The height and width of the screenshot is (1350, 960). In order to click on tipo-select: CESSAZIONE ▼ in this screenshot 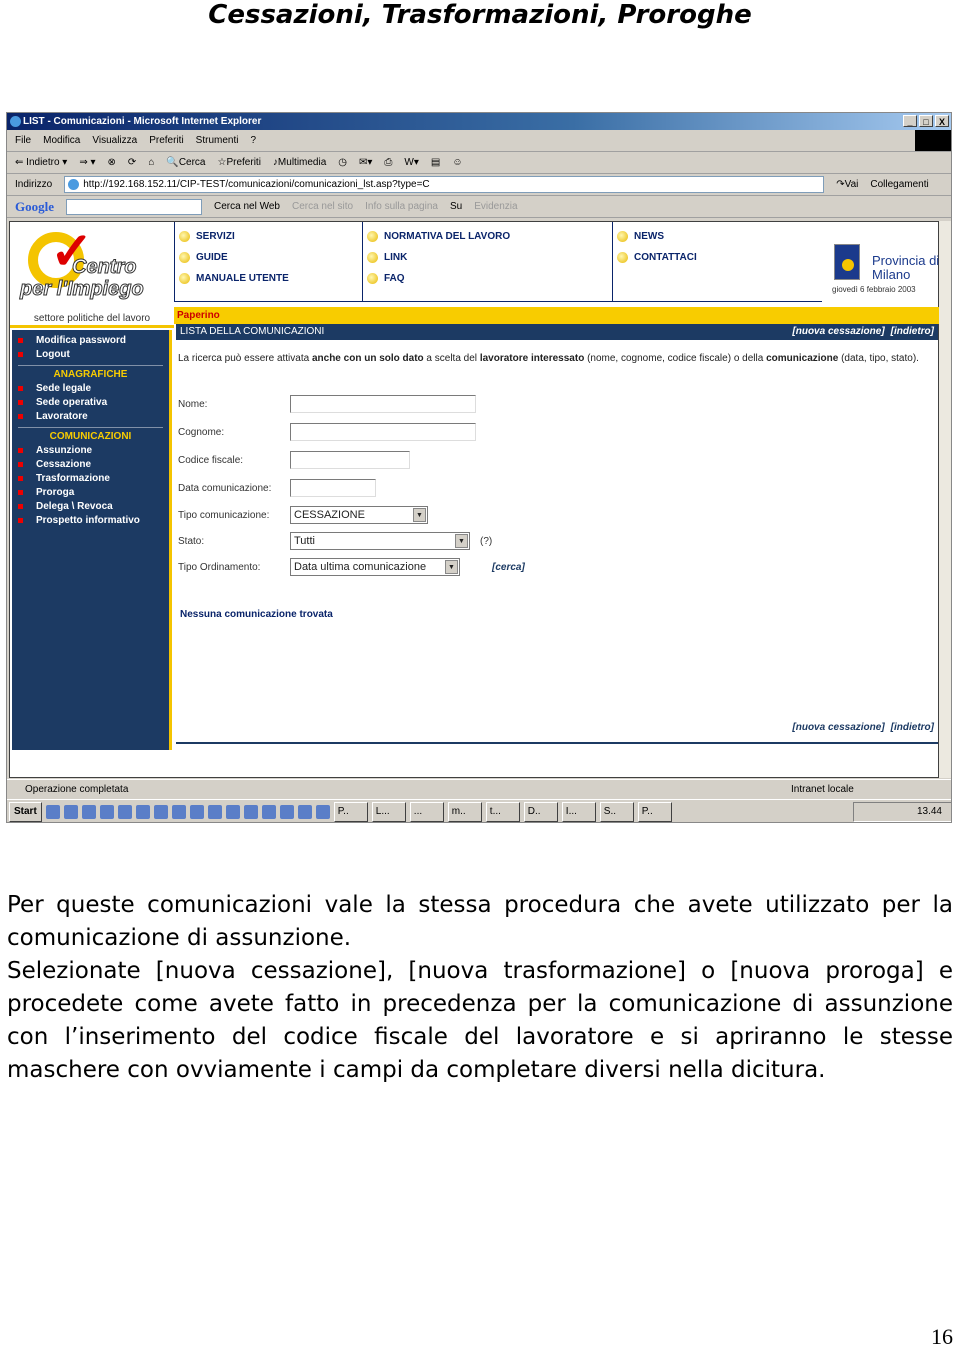, I will do `click(359, 515)`.